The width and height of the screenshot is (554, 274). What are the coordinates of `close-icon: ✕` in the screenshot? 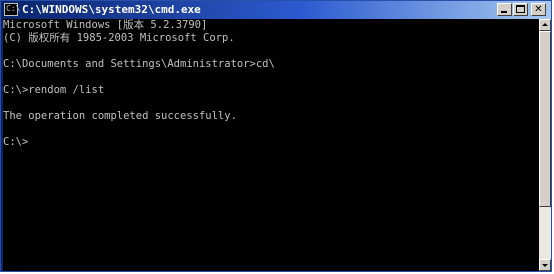 It's located at (538, 9).